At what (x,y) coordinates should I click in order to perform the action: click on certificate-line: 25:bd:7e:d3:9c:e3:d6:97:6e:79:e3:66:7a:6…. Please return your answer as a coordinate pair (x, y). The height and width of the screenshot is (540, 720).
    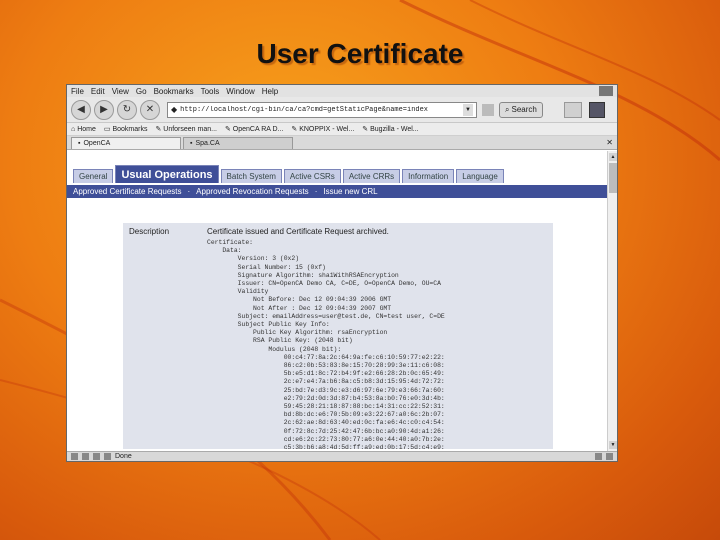
    Looking at the image, I should click on (326, 390).